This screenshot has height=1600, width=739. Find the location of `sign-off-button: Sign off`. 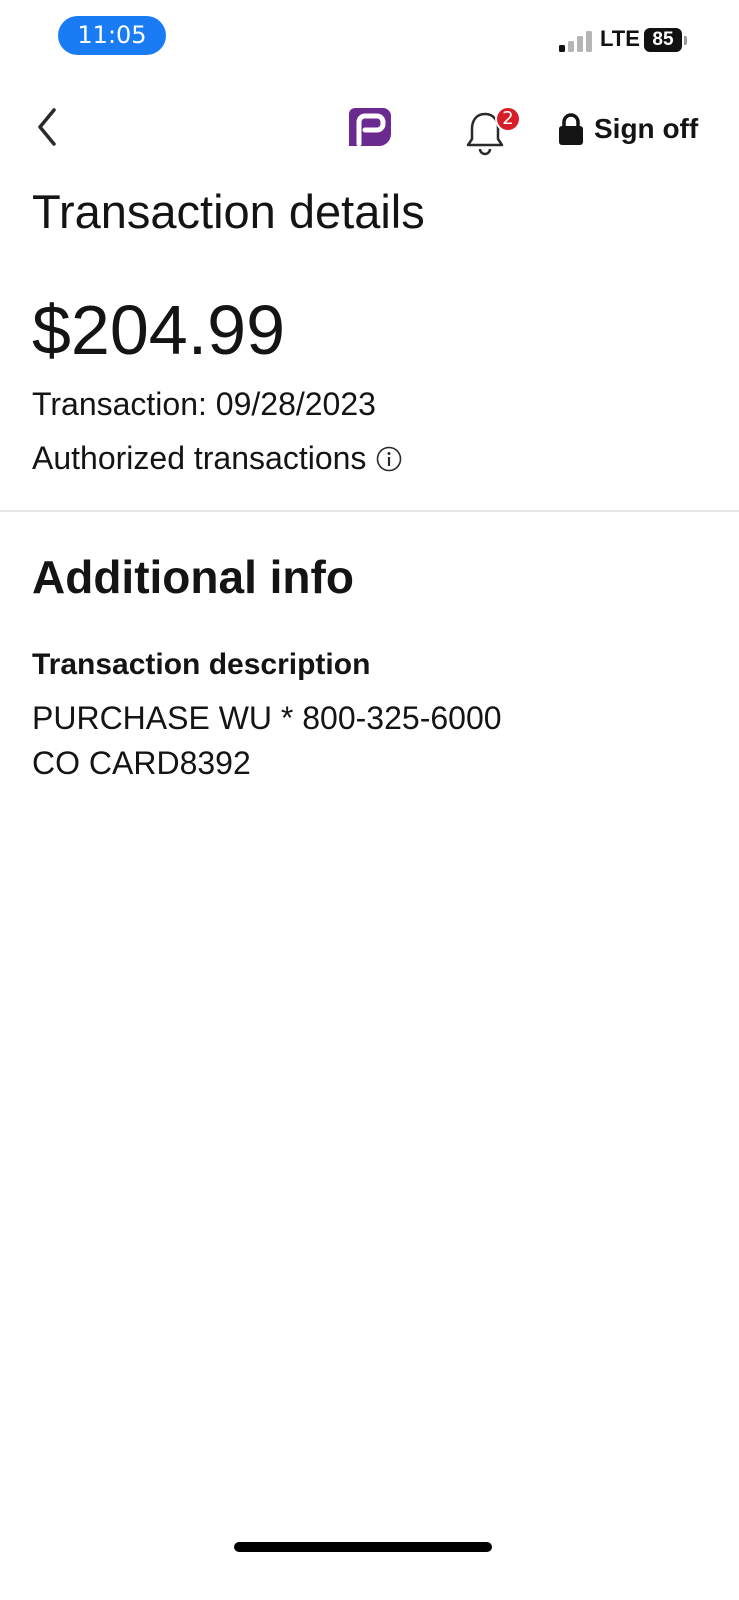

sign-off-button: Sign off is located at coordinates (628, 129).